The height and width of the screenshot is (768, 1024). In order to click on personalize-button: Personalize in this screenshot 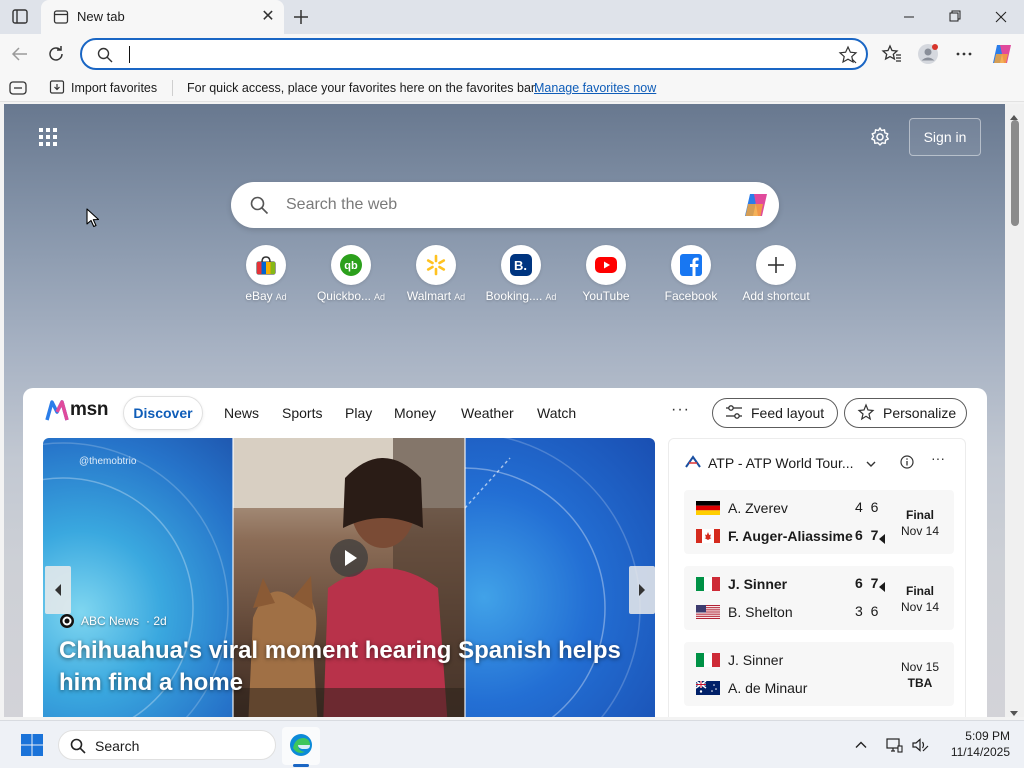, I will do `click(905, 413)`.